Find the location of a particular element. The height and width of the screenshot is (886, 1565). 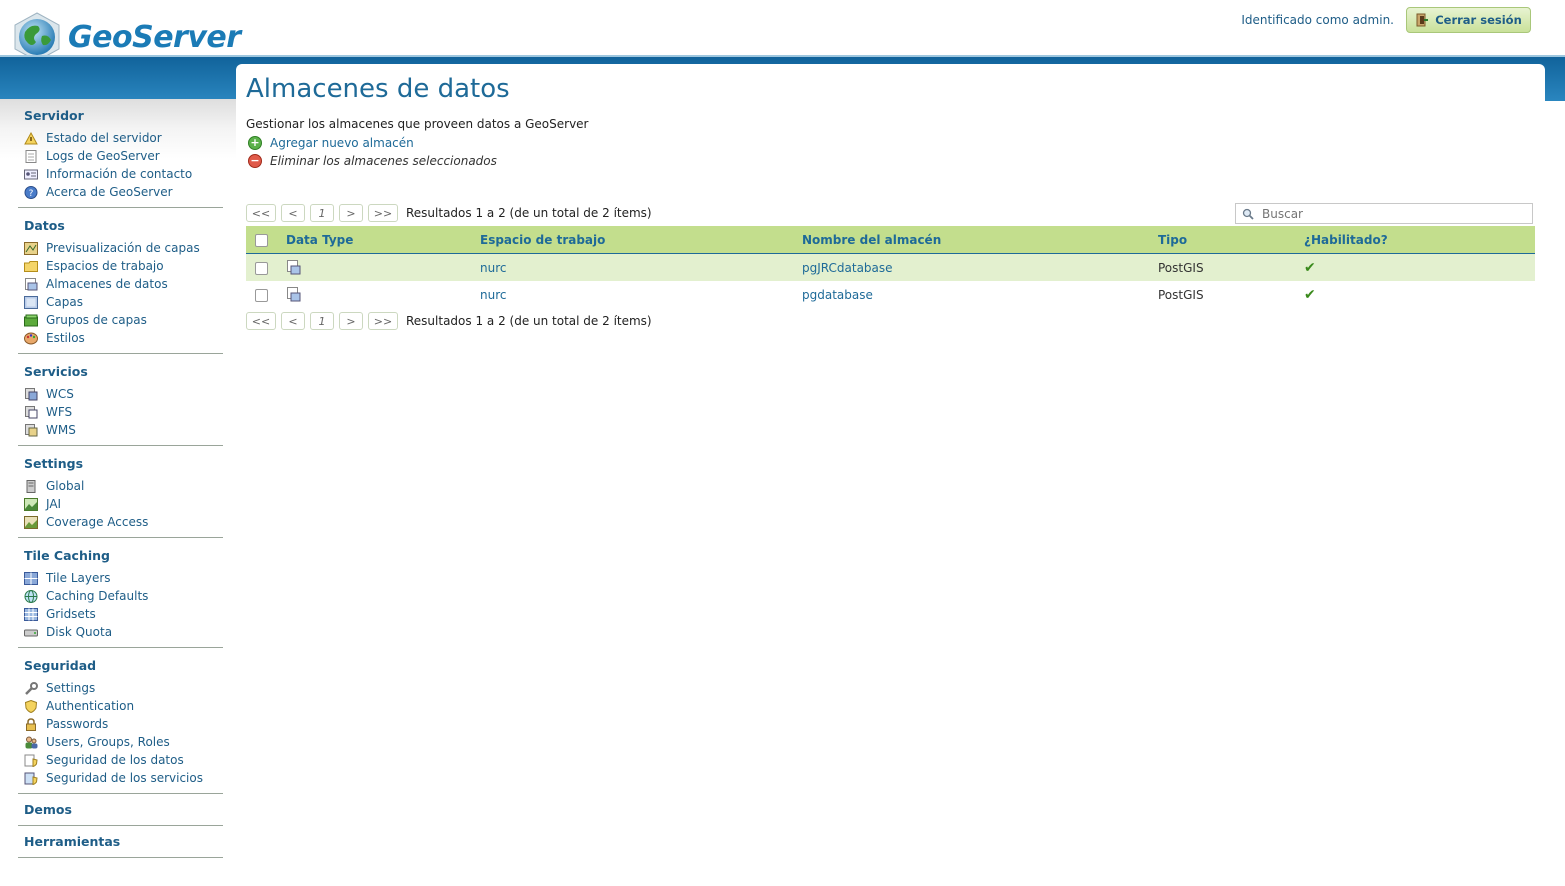

sidebar-item-layers: Capas is located at coordinates (120, 302).